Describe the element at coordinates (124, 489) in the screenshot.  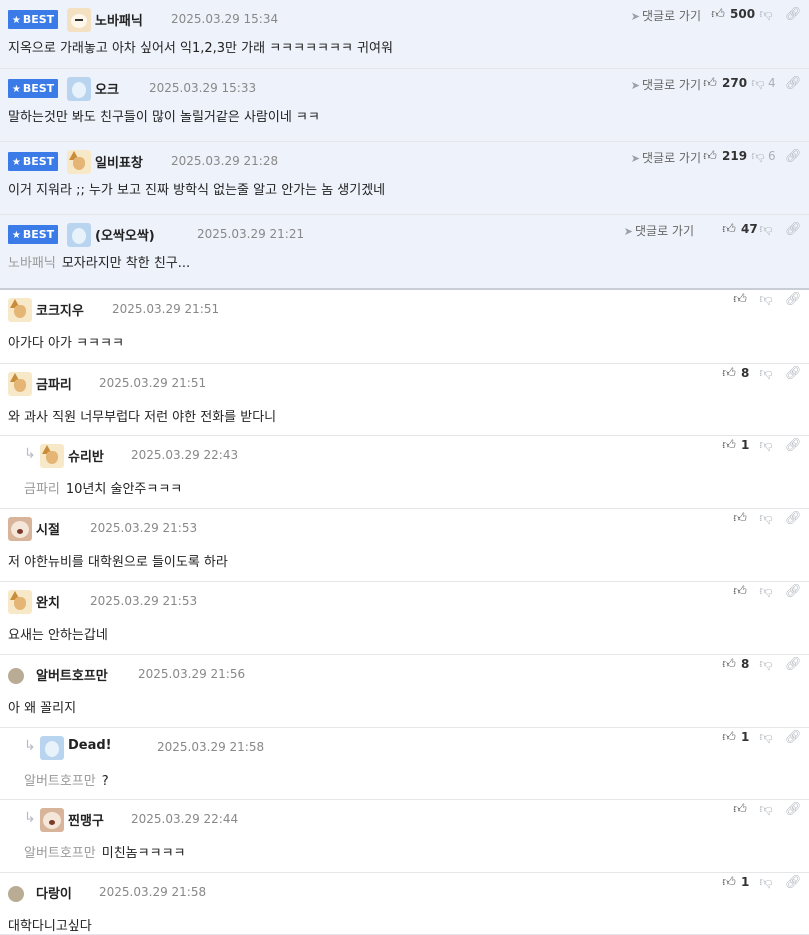
I see `comment-body: 10년치 술안주ㅋㅋㅋ` at that location.